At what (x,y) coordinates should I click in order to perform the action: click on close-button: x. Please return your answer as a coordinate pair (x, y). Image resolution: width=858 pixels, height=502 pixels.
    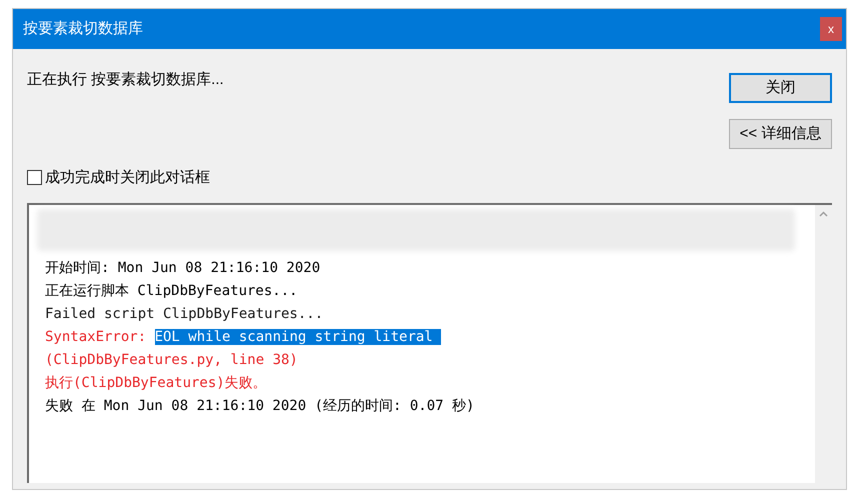
    Looking at the image, I should click on (831, 29).